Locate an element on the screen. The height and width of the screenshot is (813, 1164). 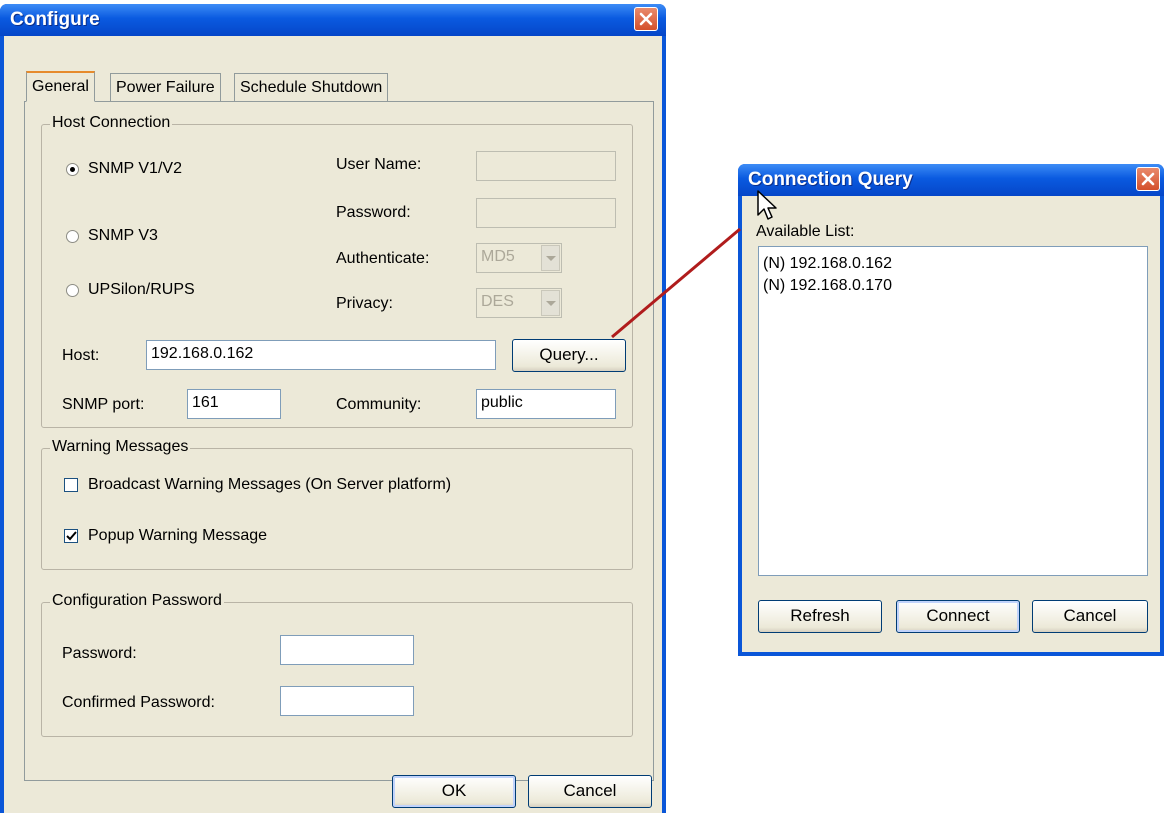
tab-general: General is located at coordinates (60, 86).